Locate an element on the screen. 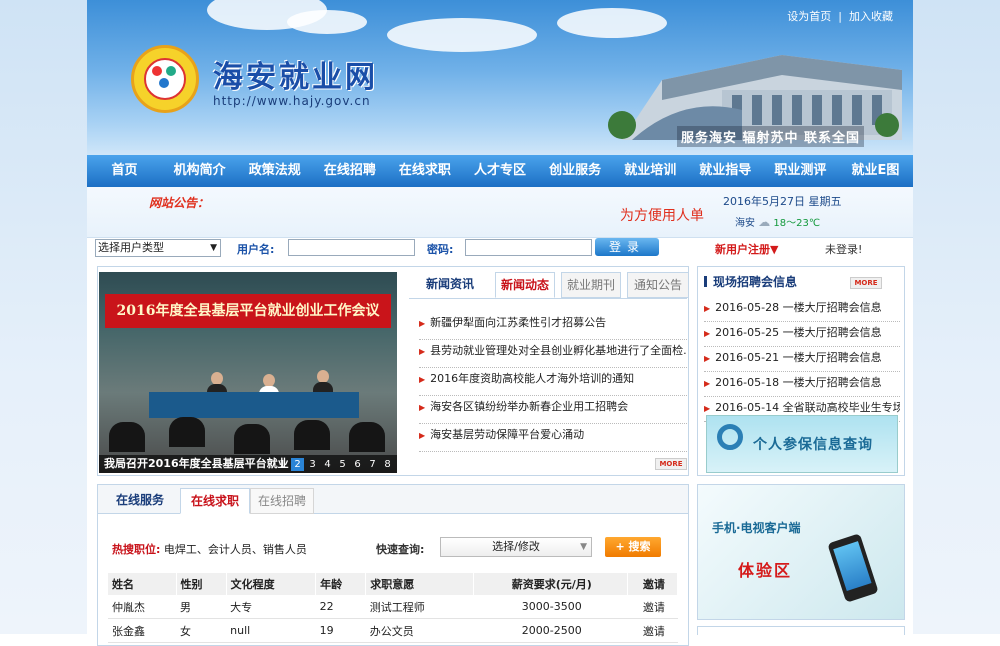 The image size is (1000, 646). login-button: 登录 is located at coordinates (627, 247).